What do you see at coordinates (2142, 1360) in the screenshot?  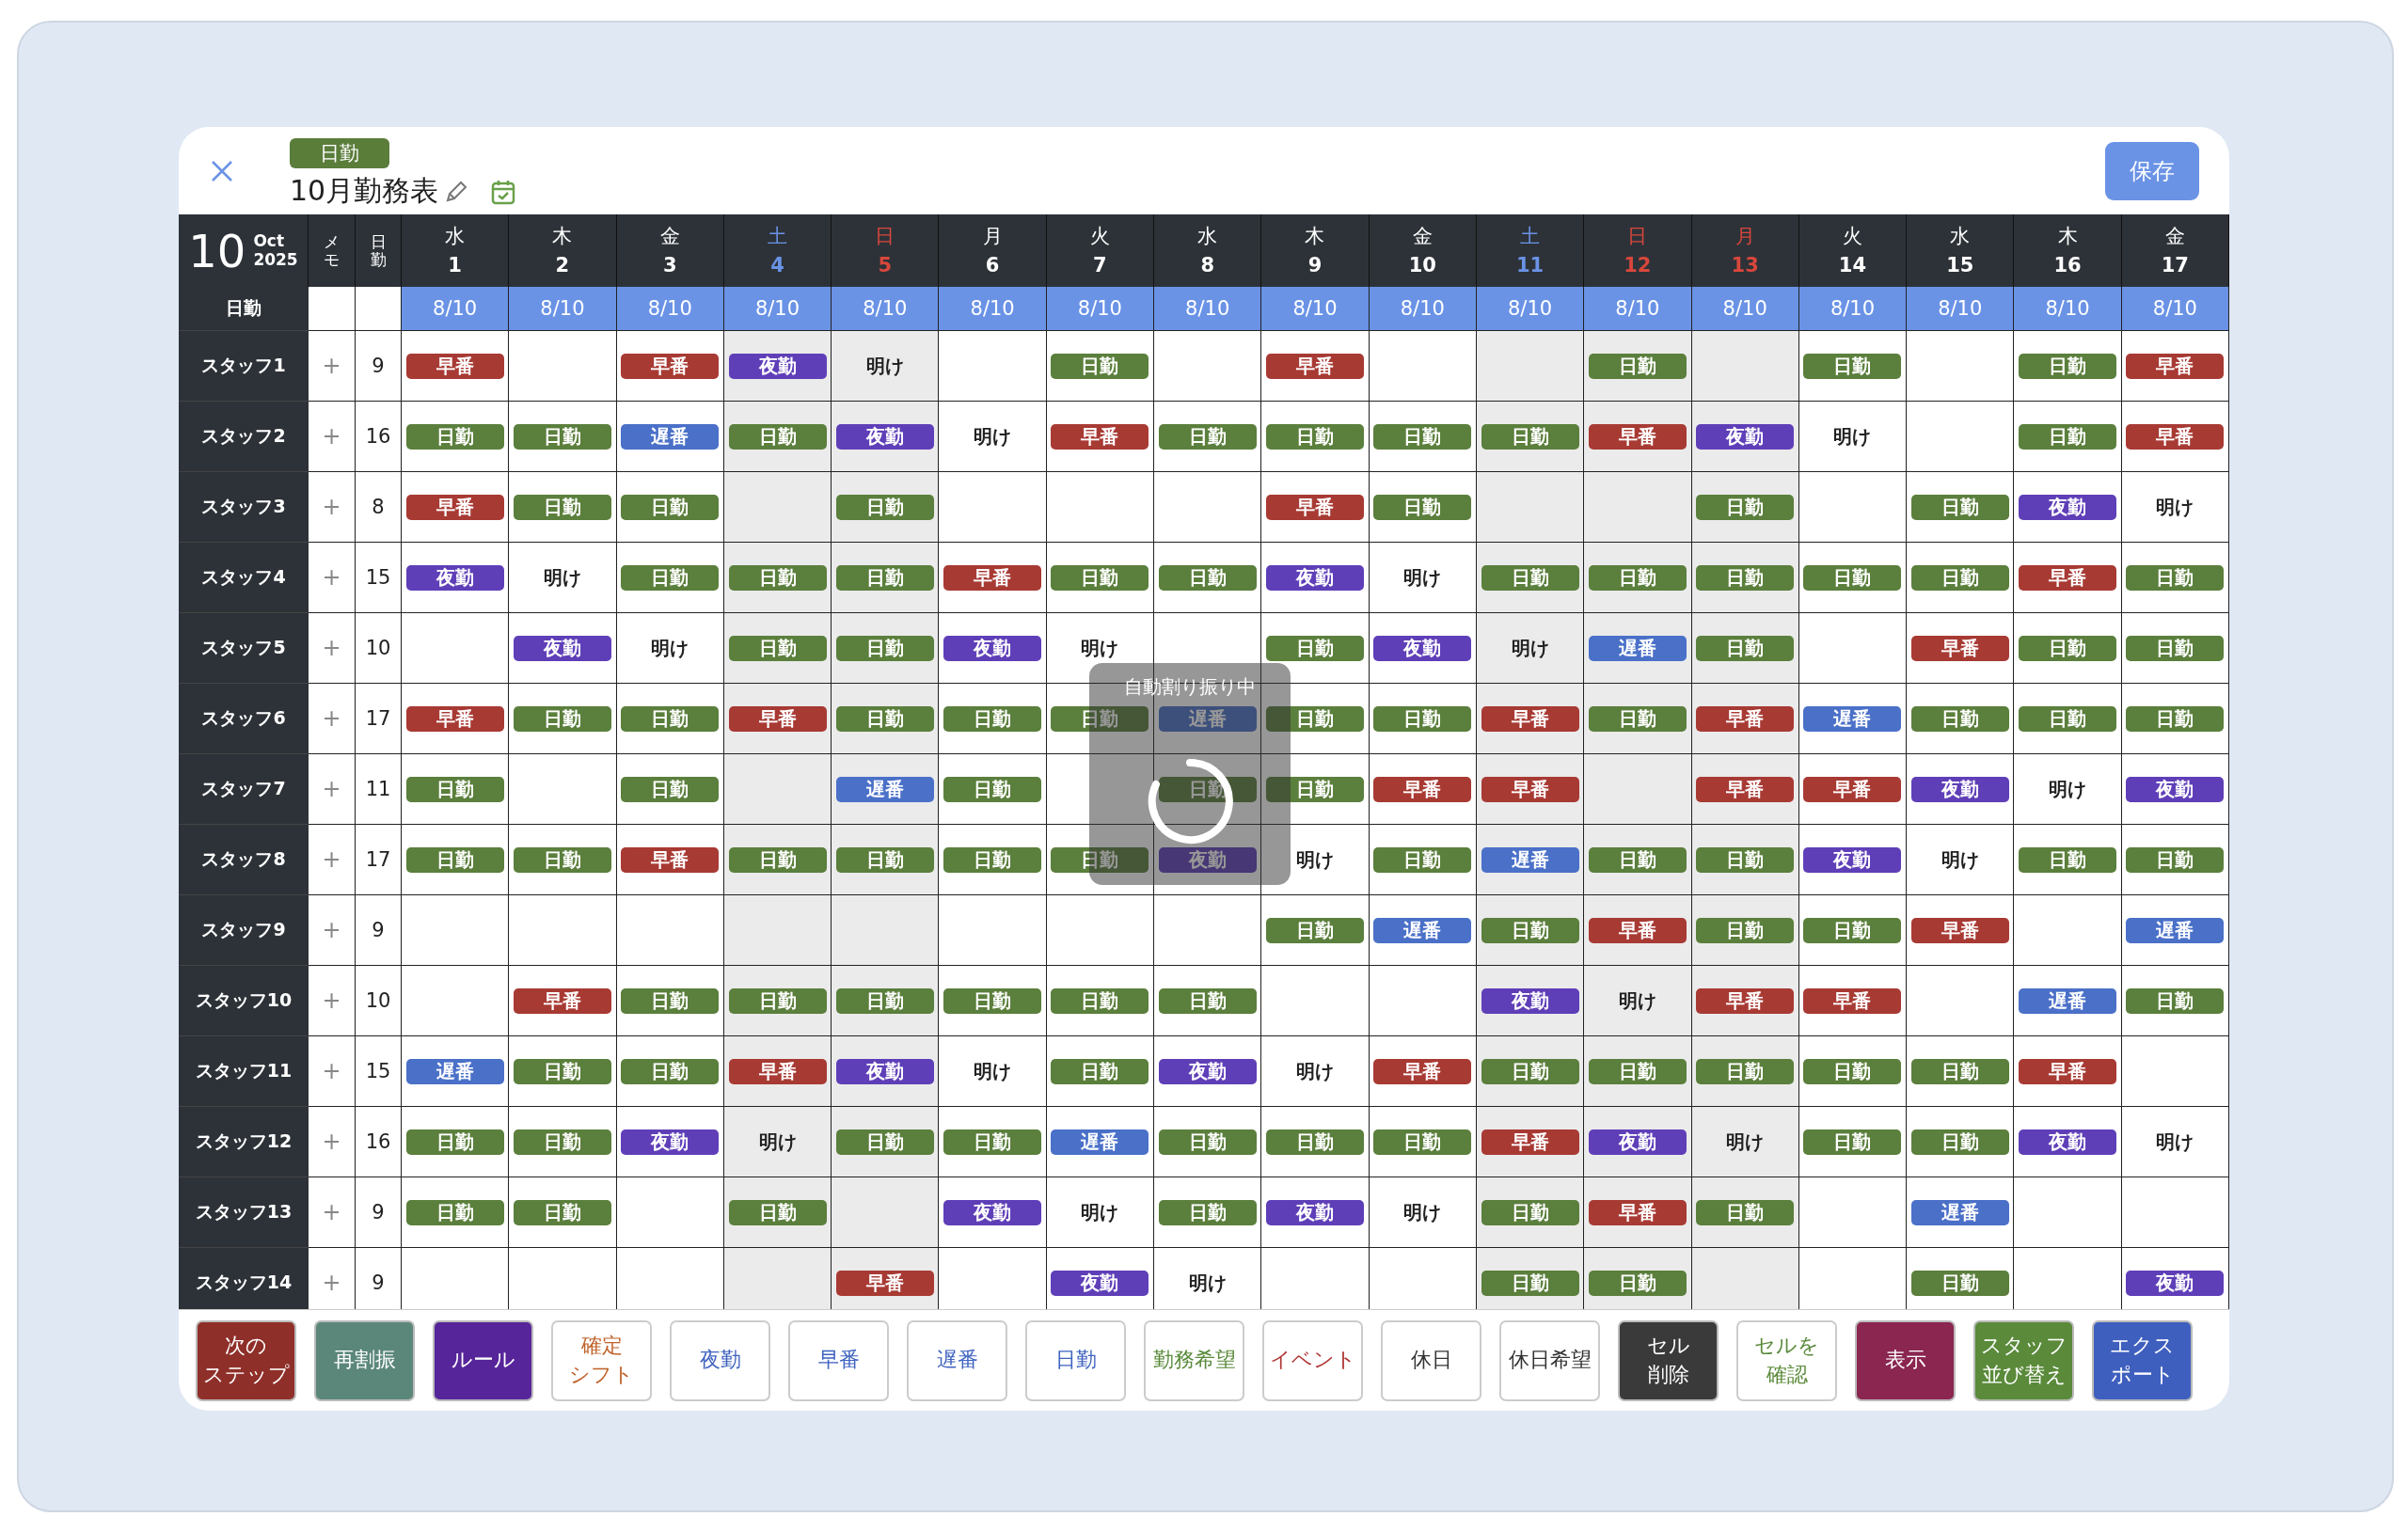 I see `toolbar-button: エクス ポート` at bounding box center [2142, 1360].